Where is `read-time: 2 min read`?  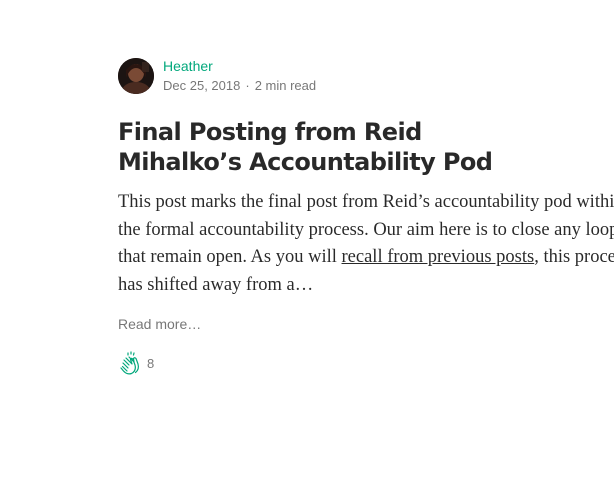 read-time: 2 min read is located at coordinates (285, 85).